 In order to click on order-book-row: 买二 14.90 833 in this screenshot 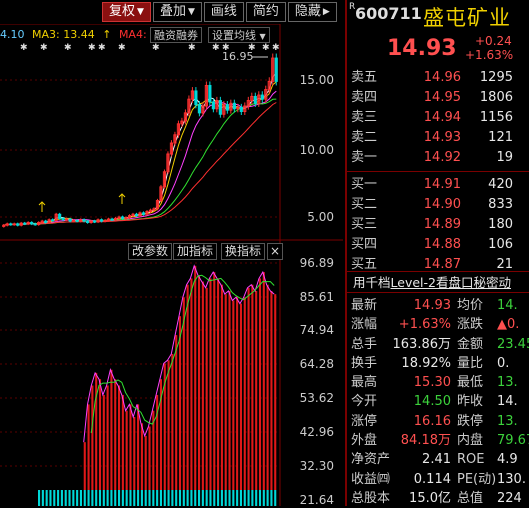, I will do `click(438, 205)`.